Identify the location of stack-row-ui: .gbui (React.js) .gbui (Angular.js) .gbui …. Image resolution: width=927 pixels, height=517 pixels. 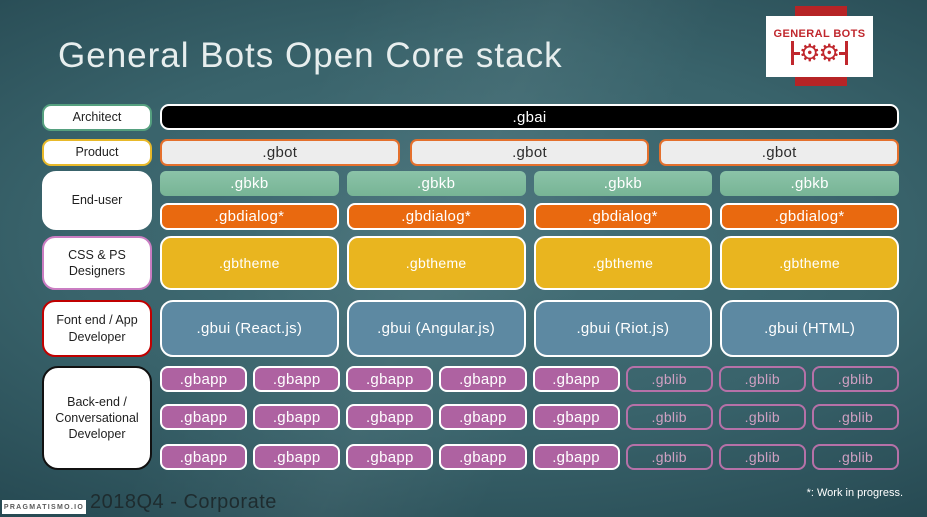
(529, 328).